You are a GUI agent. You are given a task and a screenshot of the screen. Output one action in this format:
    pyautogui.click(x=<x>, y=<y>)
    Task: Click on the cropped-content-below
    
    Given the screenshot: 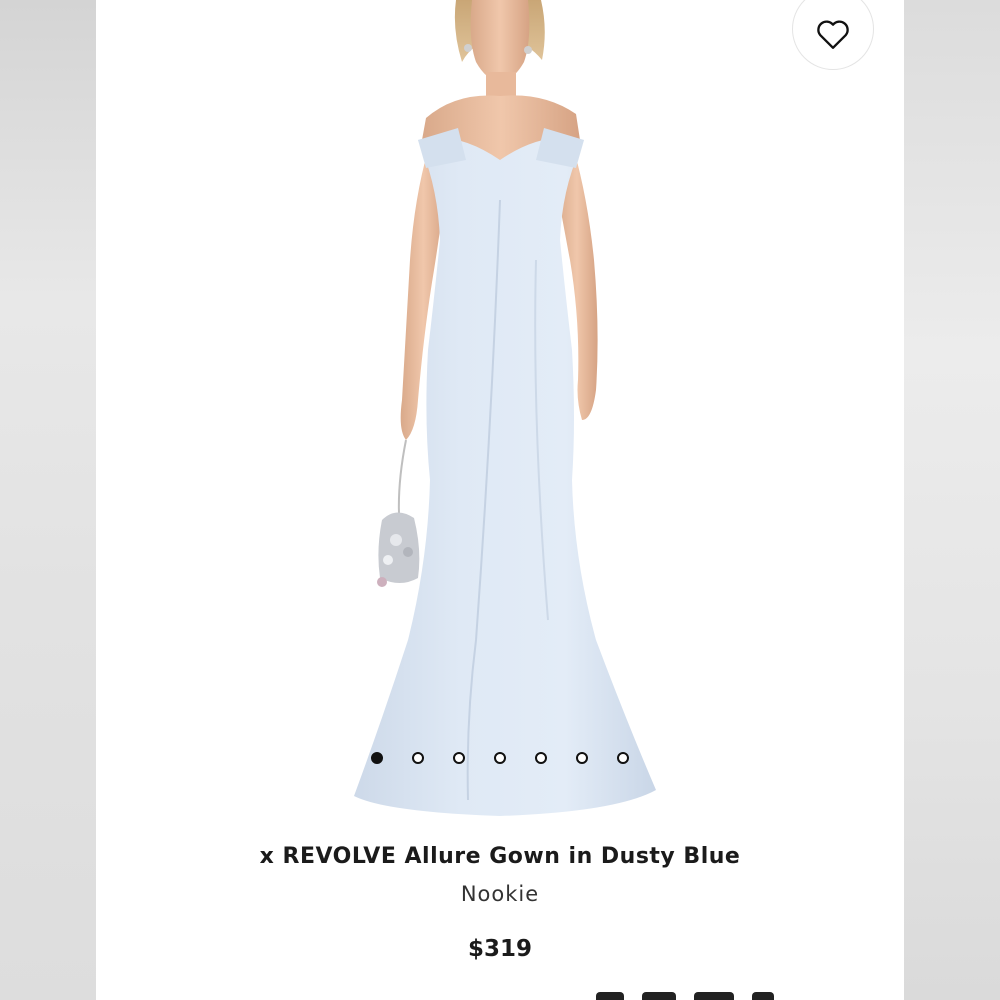 What is the action you would take?
    pyautogui.click(x=696, y=996)
    